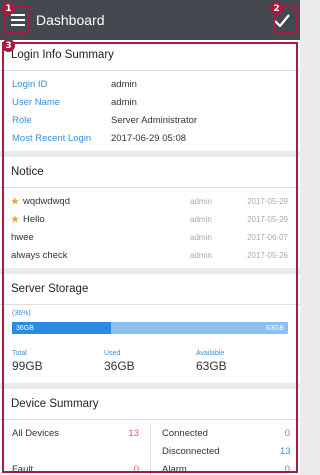 The width and height of the screenshot is (320, 475). I want to click on callout-number-3: 3, so click(8, 45).